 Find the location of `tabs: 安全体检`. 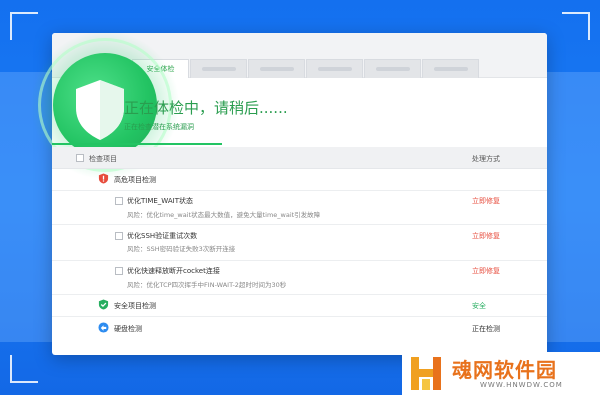

tabs: 安全体检 is located at coordinates (306, 68).